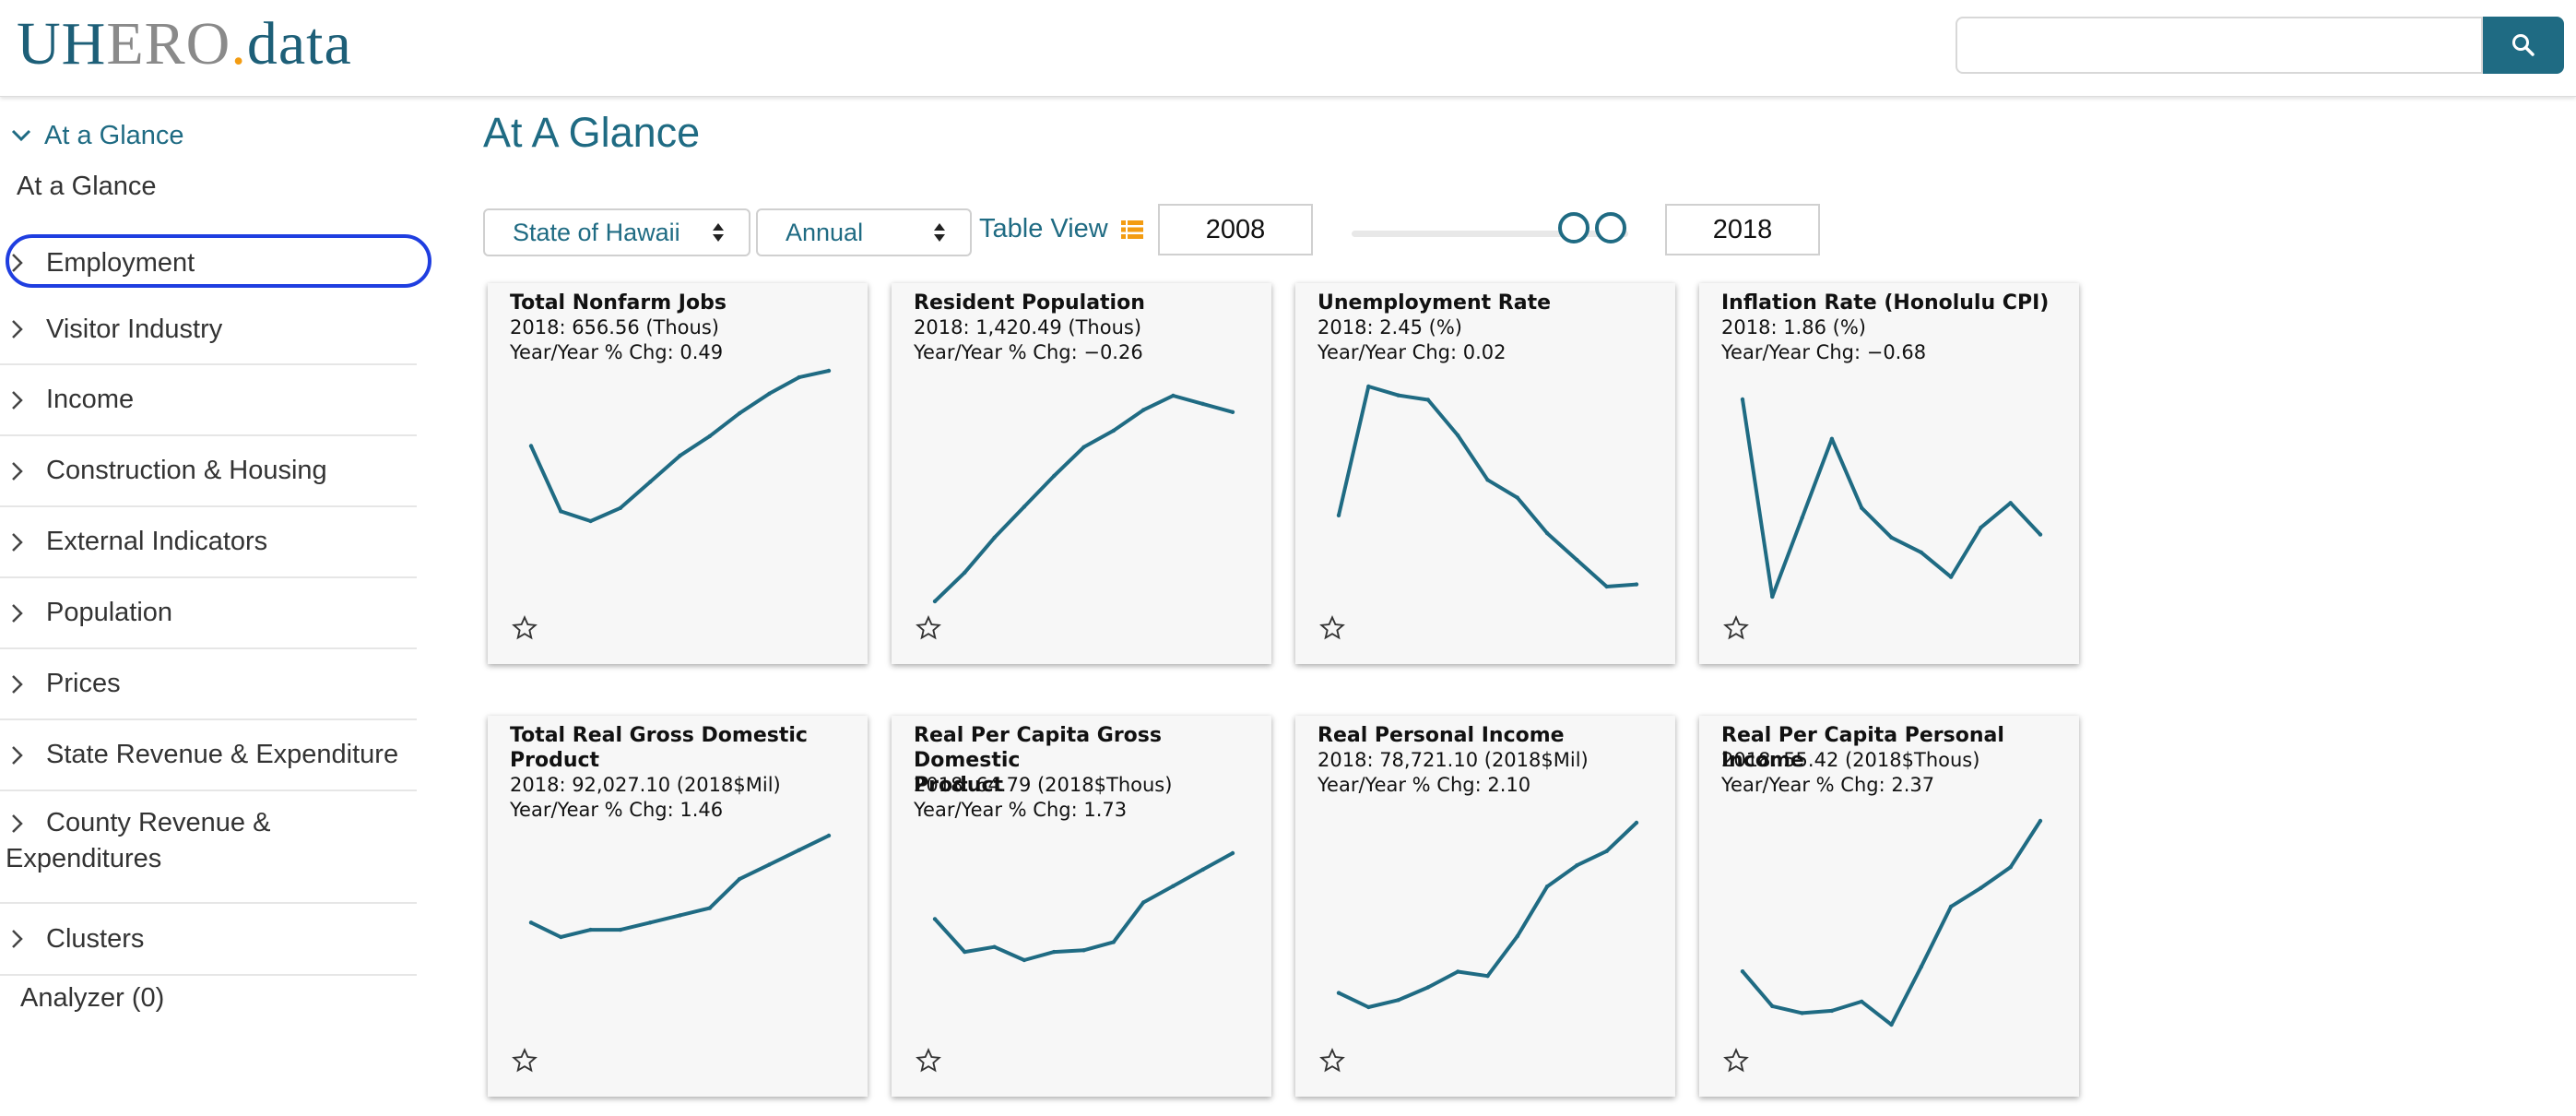 The height and width of the screenshot is (1116, 2576). What do you see at coordinates (939, 232) in the screenshot?
I see `select-arrows-icon` at bounding box center [939, 232].